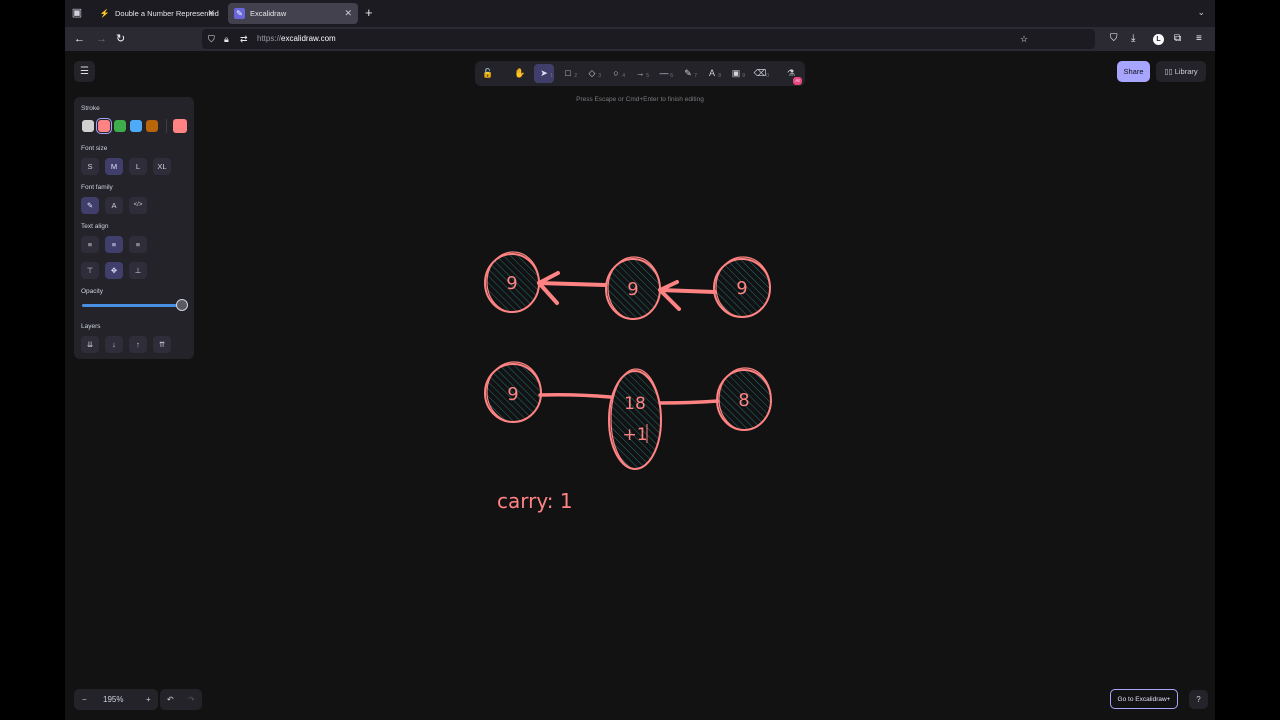  I want to click on opacity-label: Opacity, so click(92, 291).